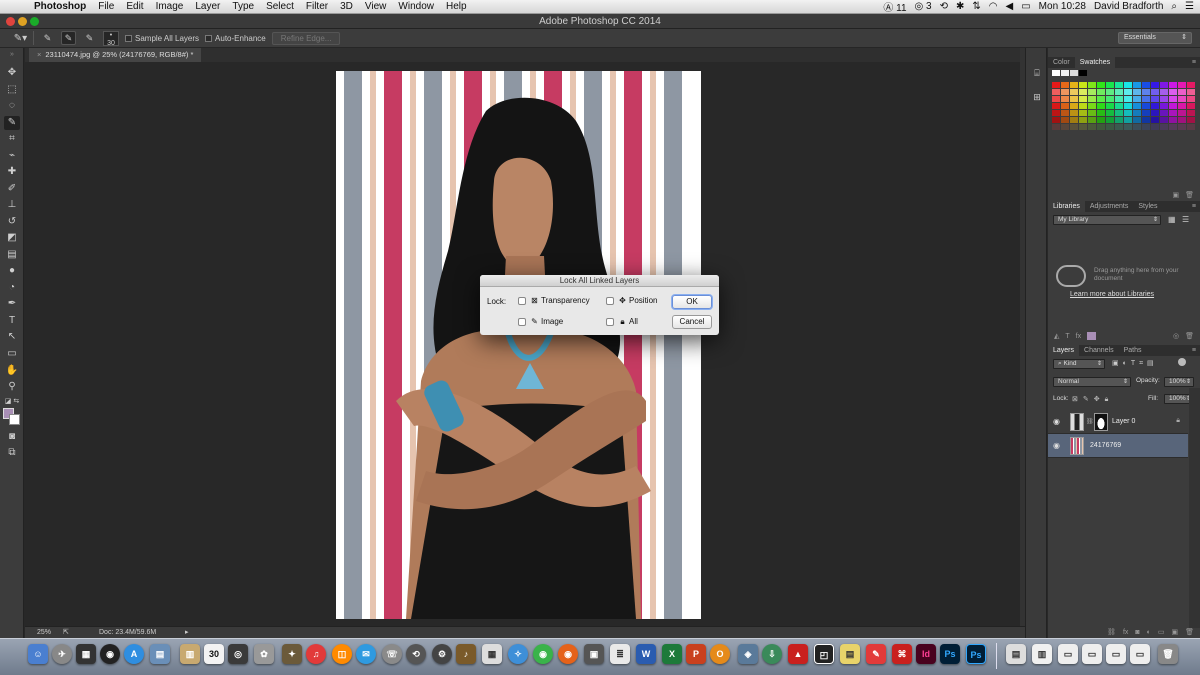  Describe the element at coordinates (1109, 206) in the screenshot. I see `tab-adjustments: Adjustments` at that location.